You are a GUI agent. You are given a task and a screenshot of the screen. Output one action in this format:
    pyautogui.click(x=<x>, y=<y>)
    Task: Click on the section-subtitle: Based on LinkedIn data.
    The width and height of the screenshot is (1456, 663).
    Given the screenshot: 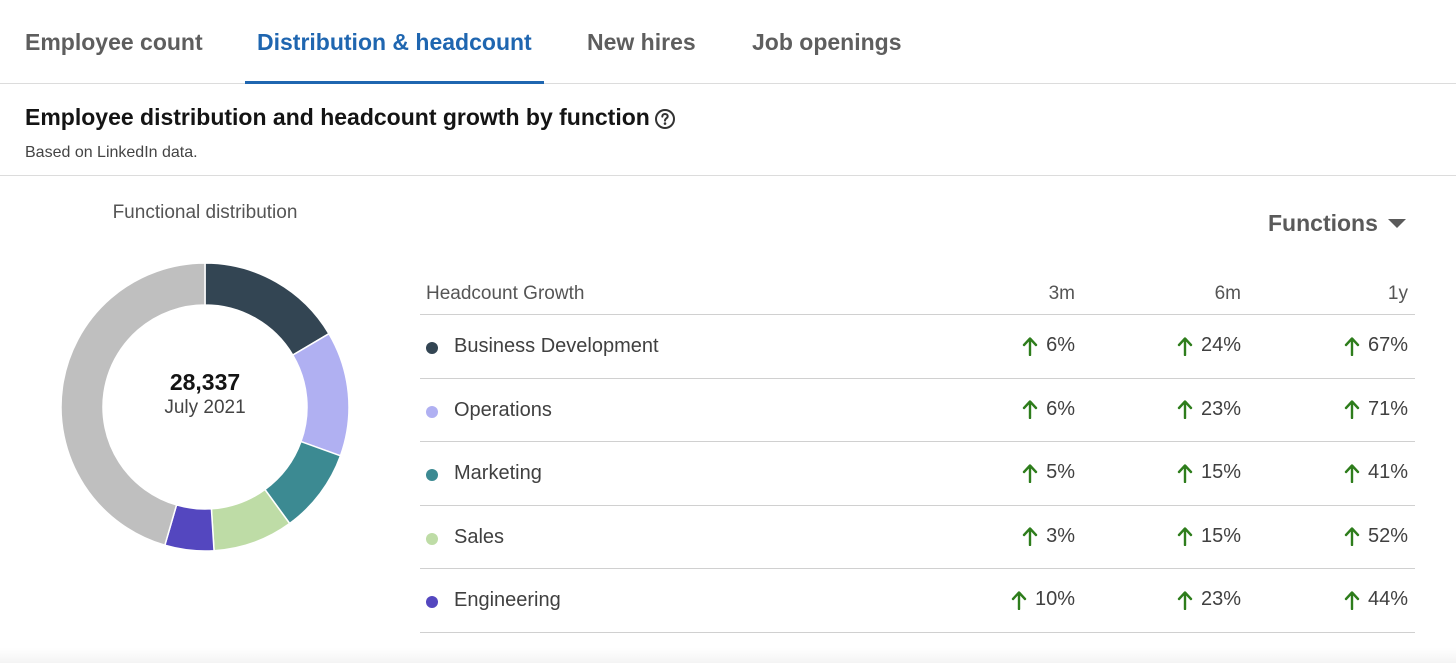 What is the action you would take?
    pyautogui.click(x=111, y=152)
    